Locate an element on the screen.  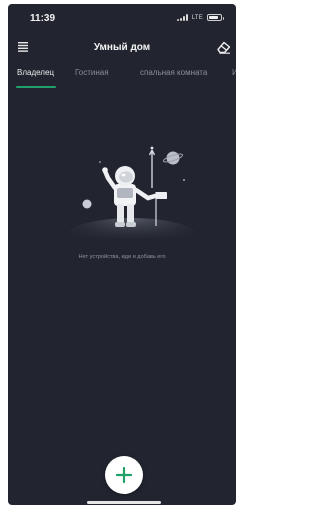
active-tab-indicator is located at coordinates (36, 87).